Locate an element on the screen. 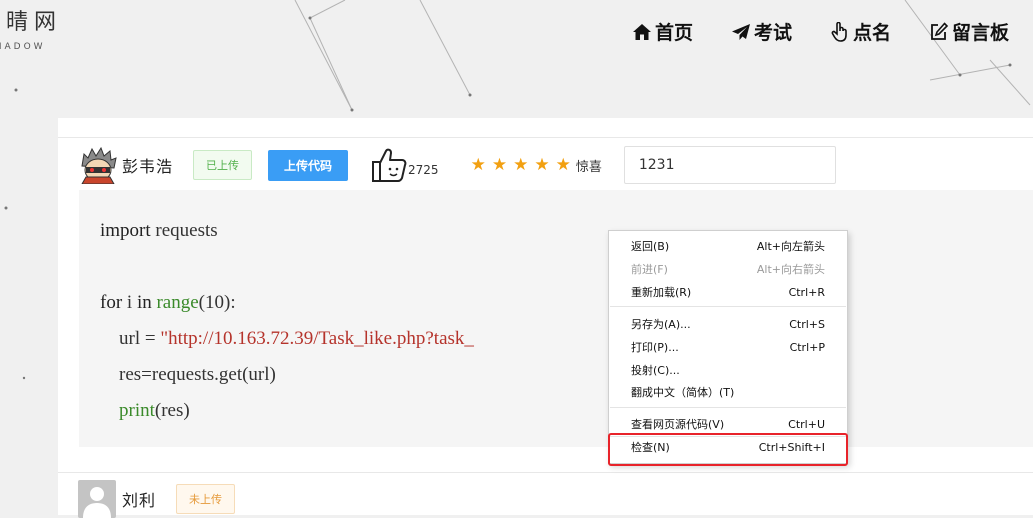 This screenshot has width=1033, height=518. main-nav: 首页 考试 点名 留言板 is located at coordinates (820, 31).